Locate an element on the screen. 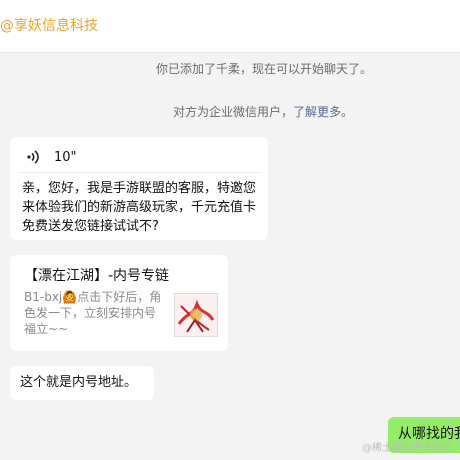 This screenshot has height=460, width=460. system-message-added: 你已添加了千柔，现在可以开始聊天了。 is located at coordinates (264, 68).